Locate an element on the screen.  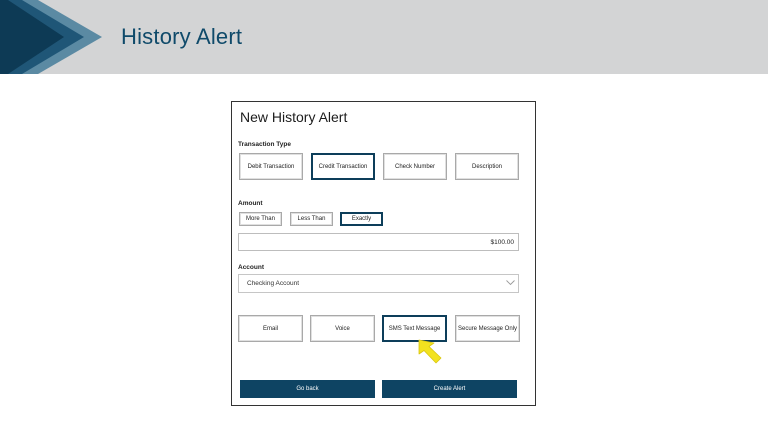
go-back-button: Go back is located at coordinates (307, 389).